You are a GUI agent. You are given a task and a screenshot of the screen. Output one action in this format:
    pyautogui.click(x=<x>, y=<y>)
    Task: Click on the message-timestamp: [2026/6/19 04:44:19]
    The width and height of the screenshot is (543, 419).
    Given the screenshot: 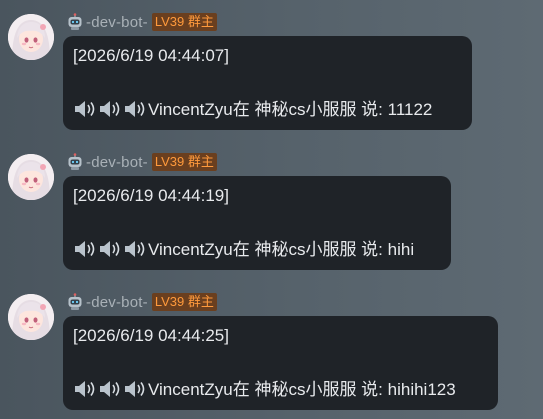 What is the action you would take?
    pyautogui.click(x=151, y=195)
    